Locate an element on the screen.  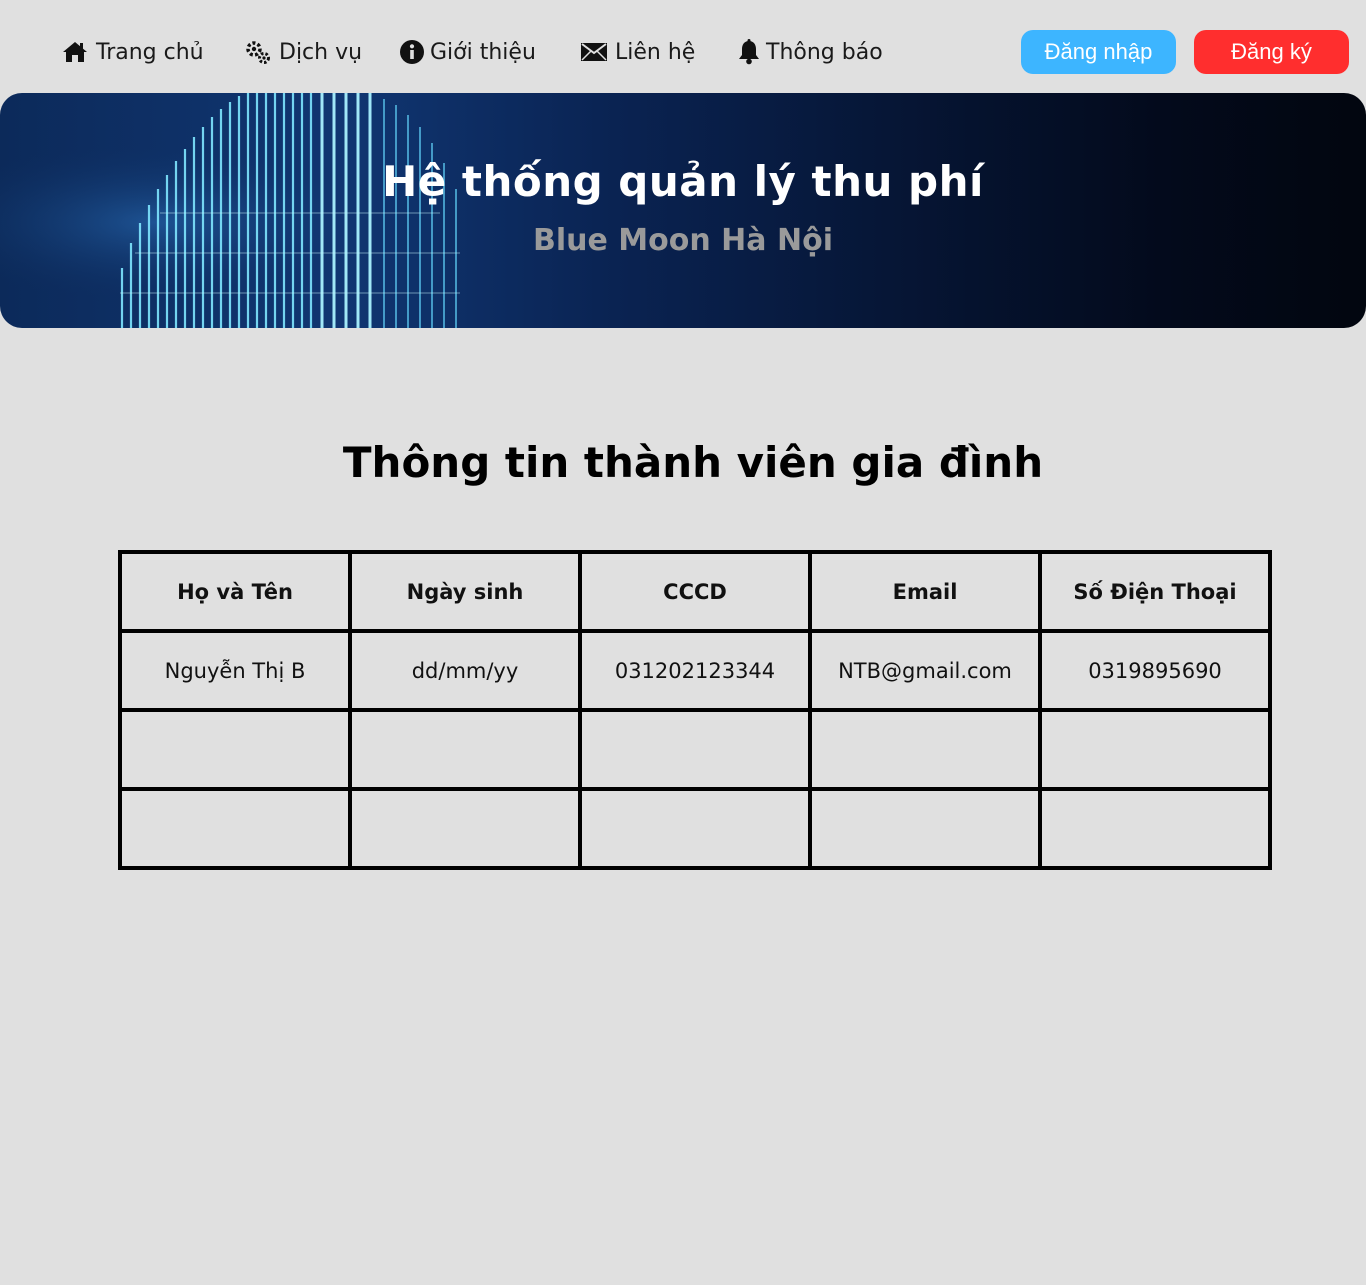
hero-building-image is located at coordinates (350, 210).